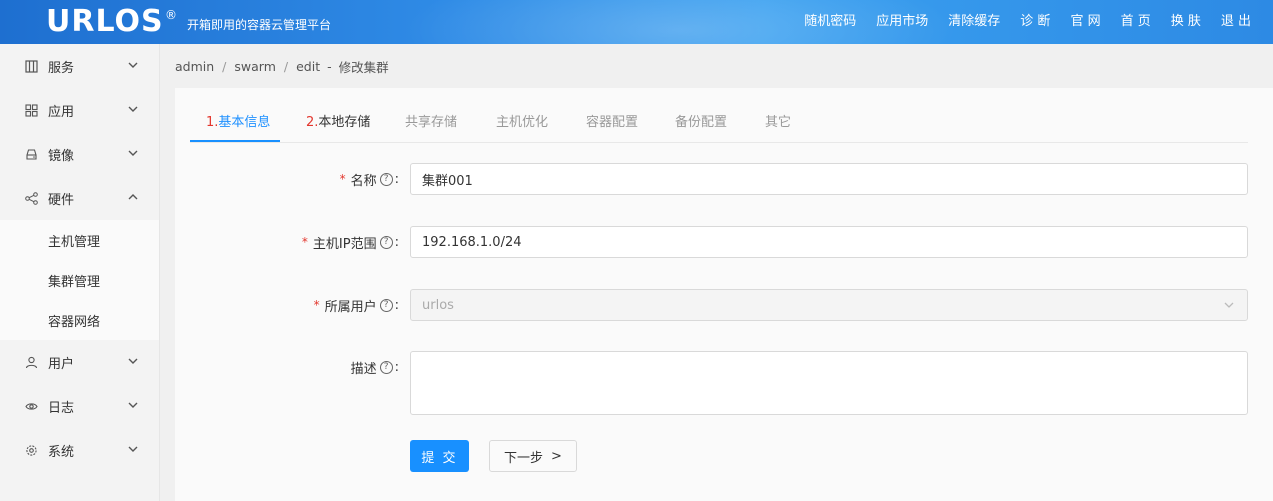 Image resolution: width=1273 pixels, height=501 pixels. I want to click on nav-app-market: 应用市场, so click(902, 22).